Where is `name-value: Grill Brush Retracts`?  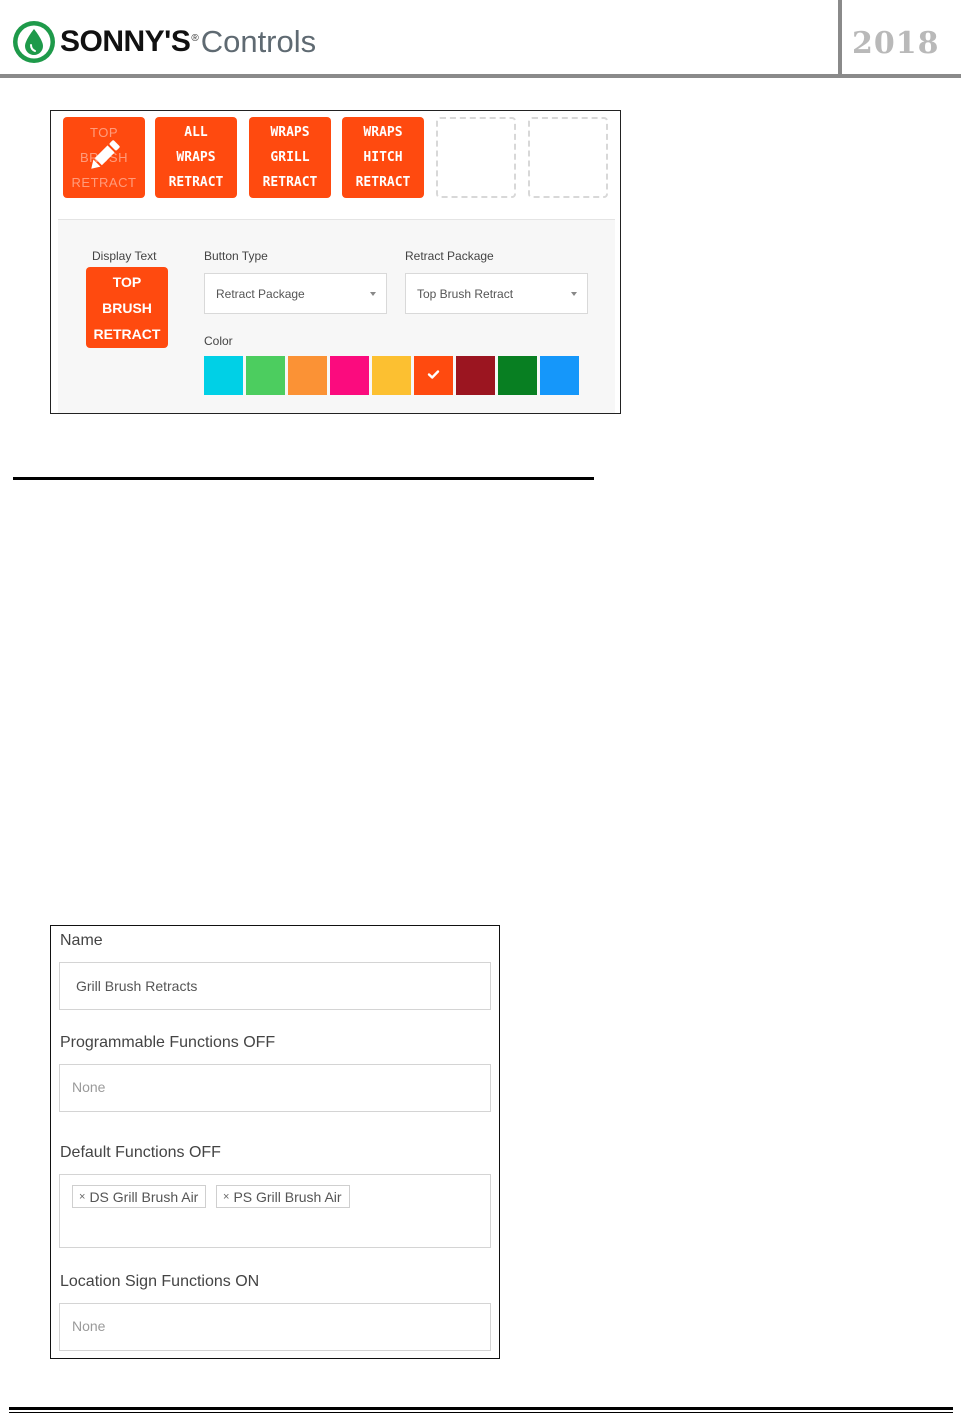 name-value: Grill Brush Retracts is located at coordinates (137, 986).